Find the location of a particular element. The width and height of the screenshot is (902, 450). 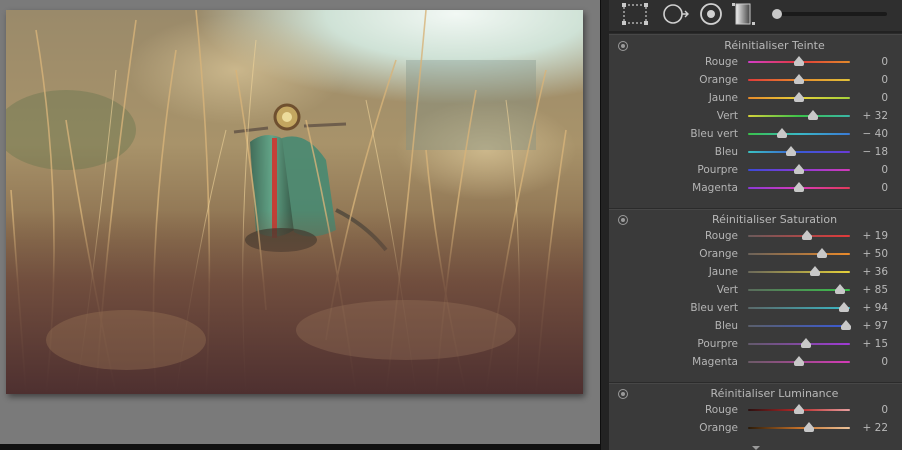

slider-row: Bleu − 18 is located at coordinates (755, 152).